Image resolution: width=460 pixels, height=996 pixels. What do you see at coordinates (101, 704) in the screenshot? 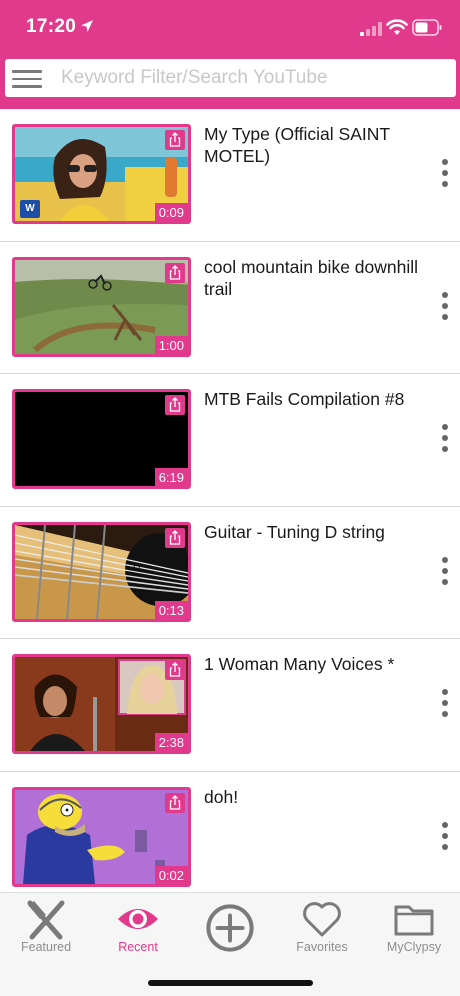
I see `video-thumbnail: 2:38` at bounding box center [101, 704].